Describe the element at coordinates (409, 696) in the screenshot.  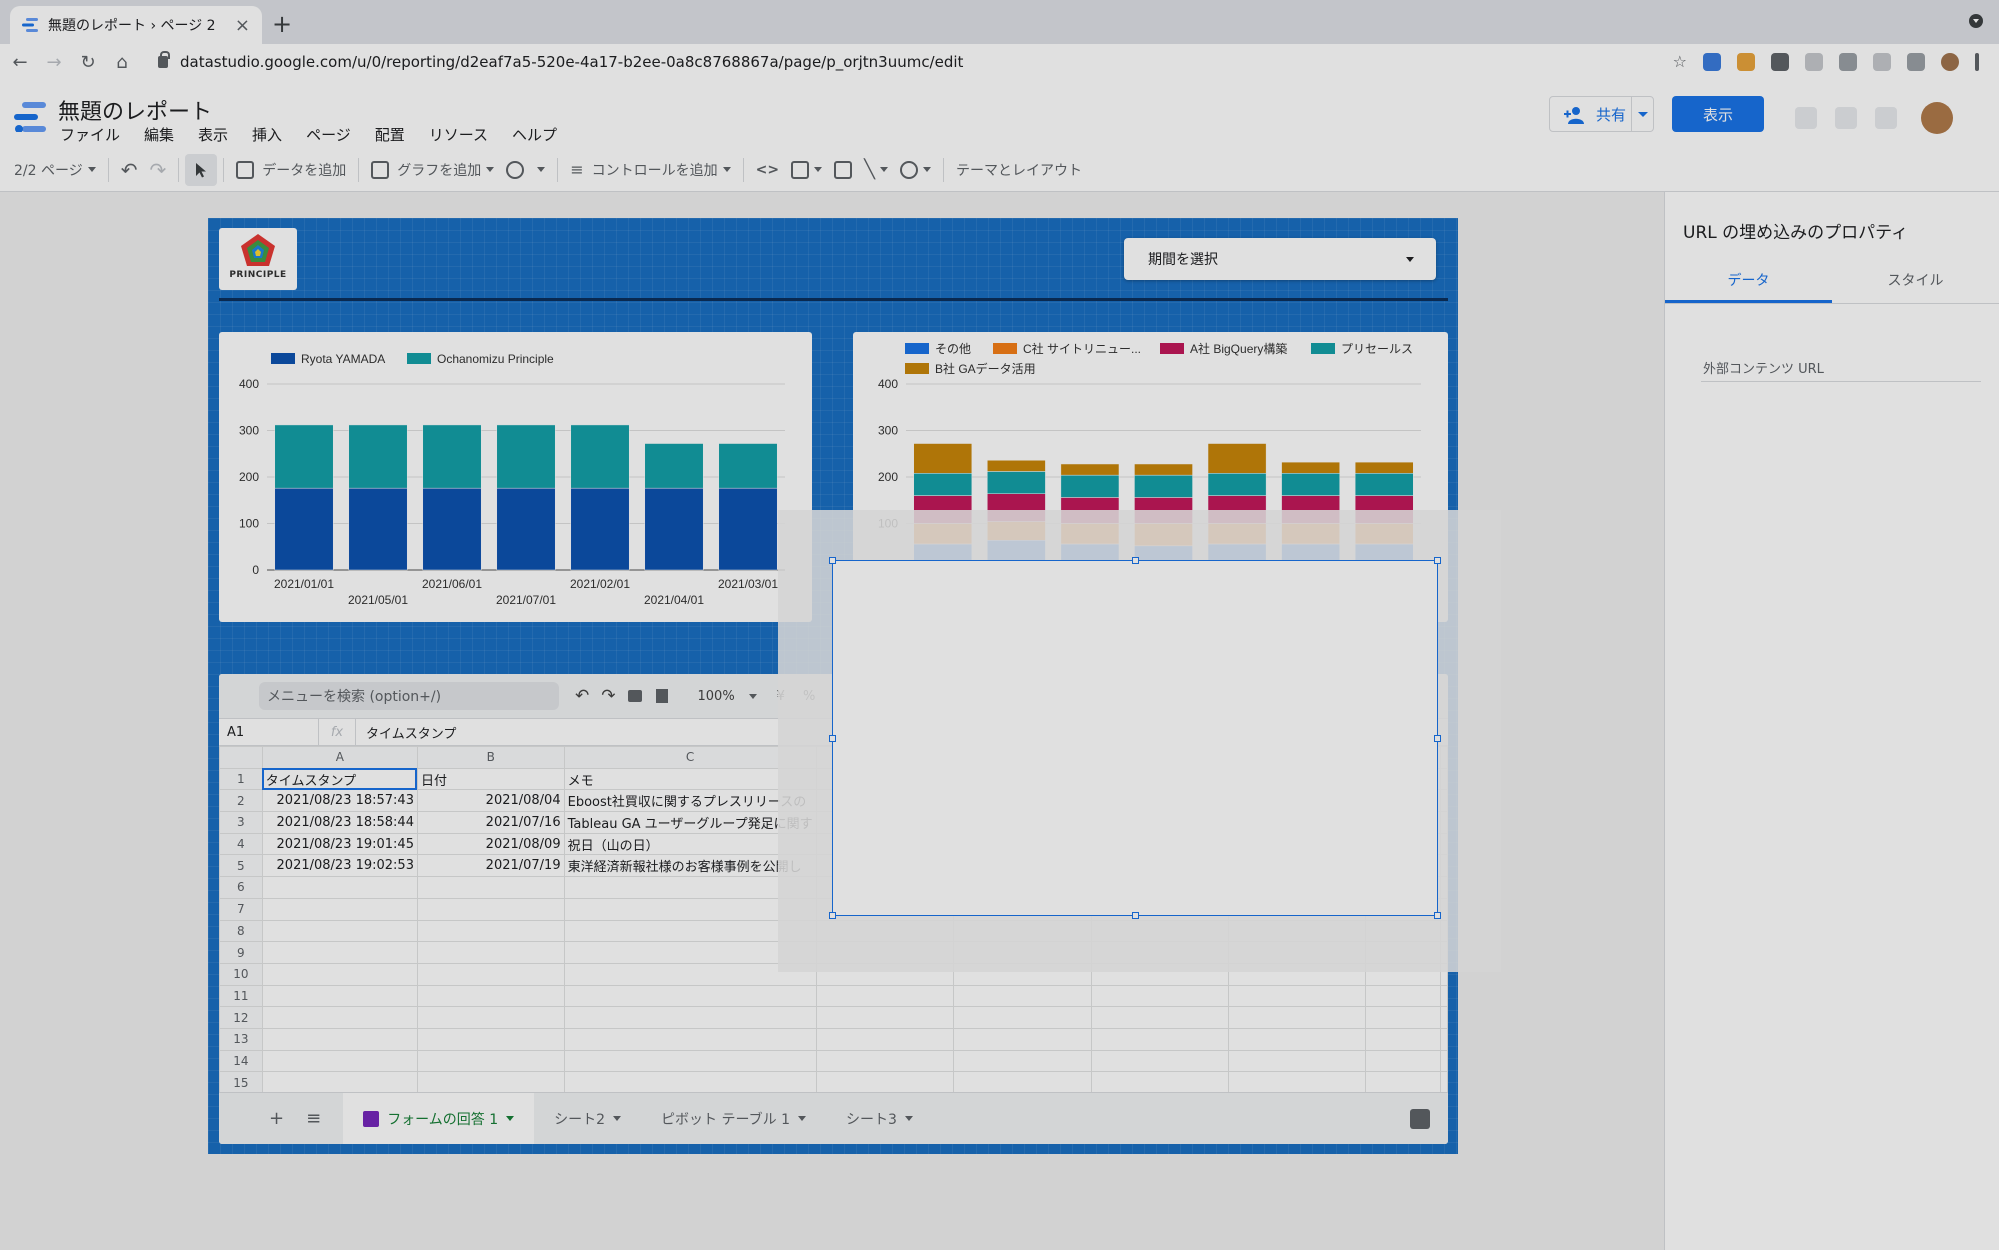
I see `menu-search-input: メニューを検索 (option+/)` at that location.